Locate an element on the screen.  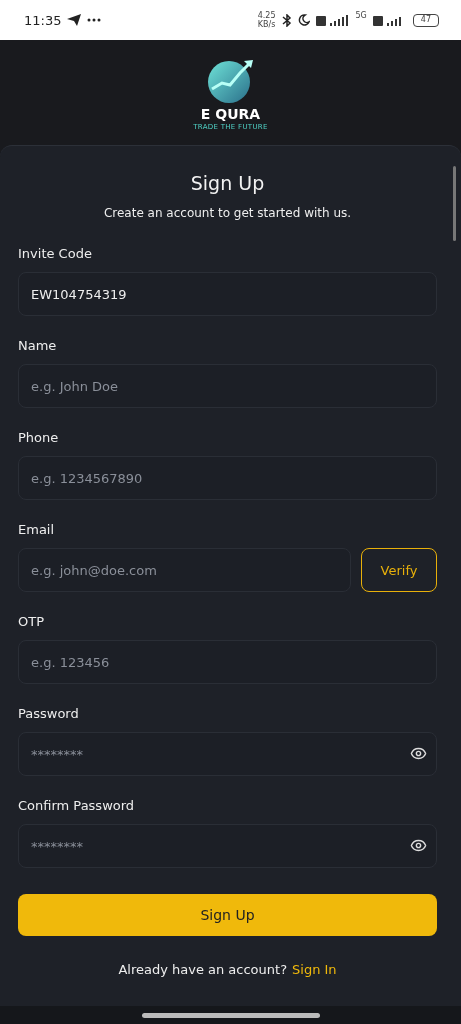
input-field: e.g. John Doe is located at coordinates (227, 386).